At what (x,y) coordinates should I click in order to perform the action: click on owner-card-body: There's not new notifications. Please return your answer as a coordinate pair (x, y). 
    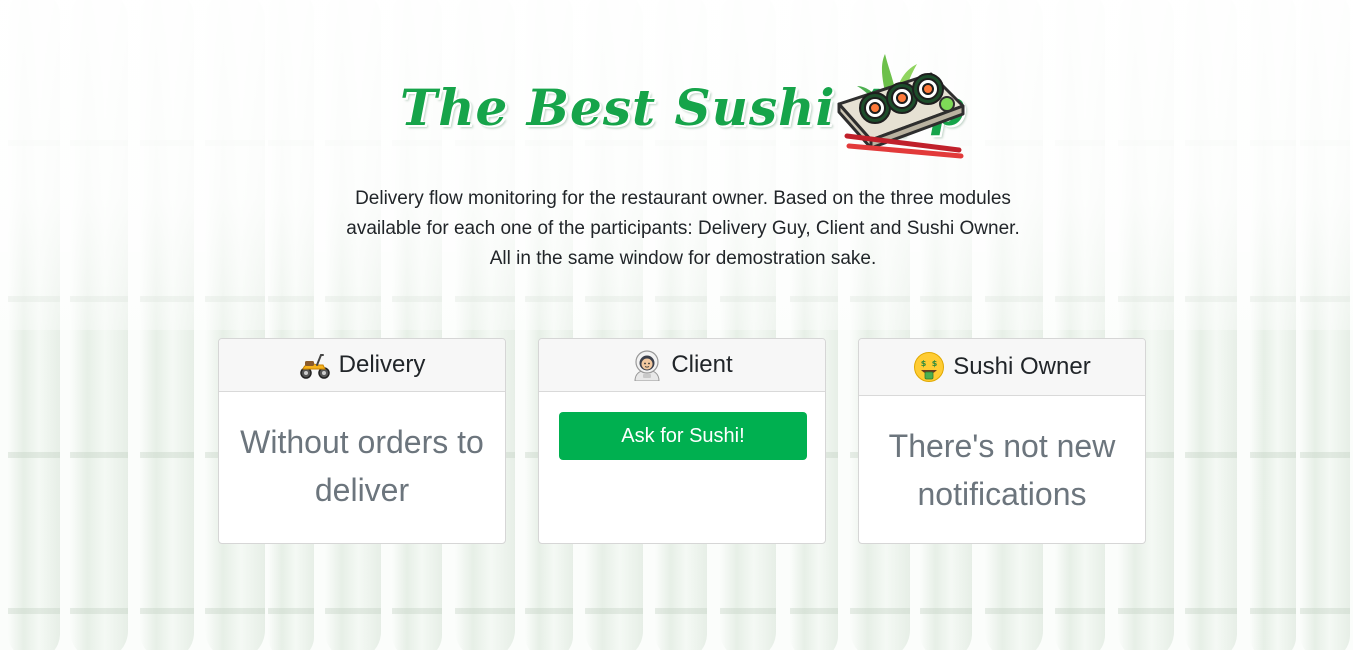
    Looking at the image, I should click on (1002, 467).